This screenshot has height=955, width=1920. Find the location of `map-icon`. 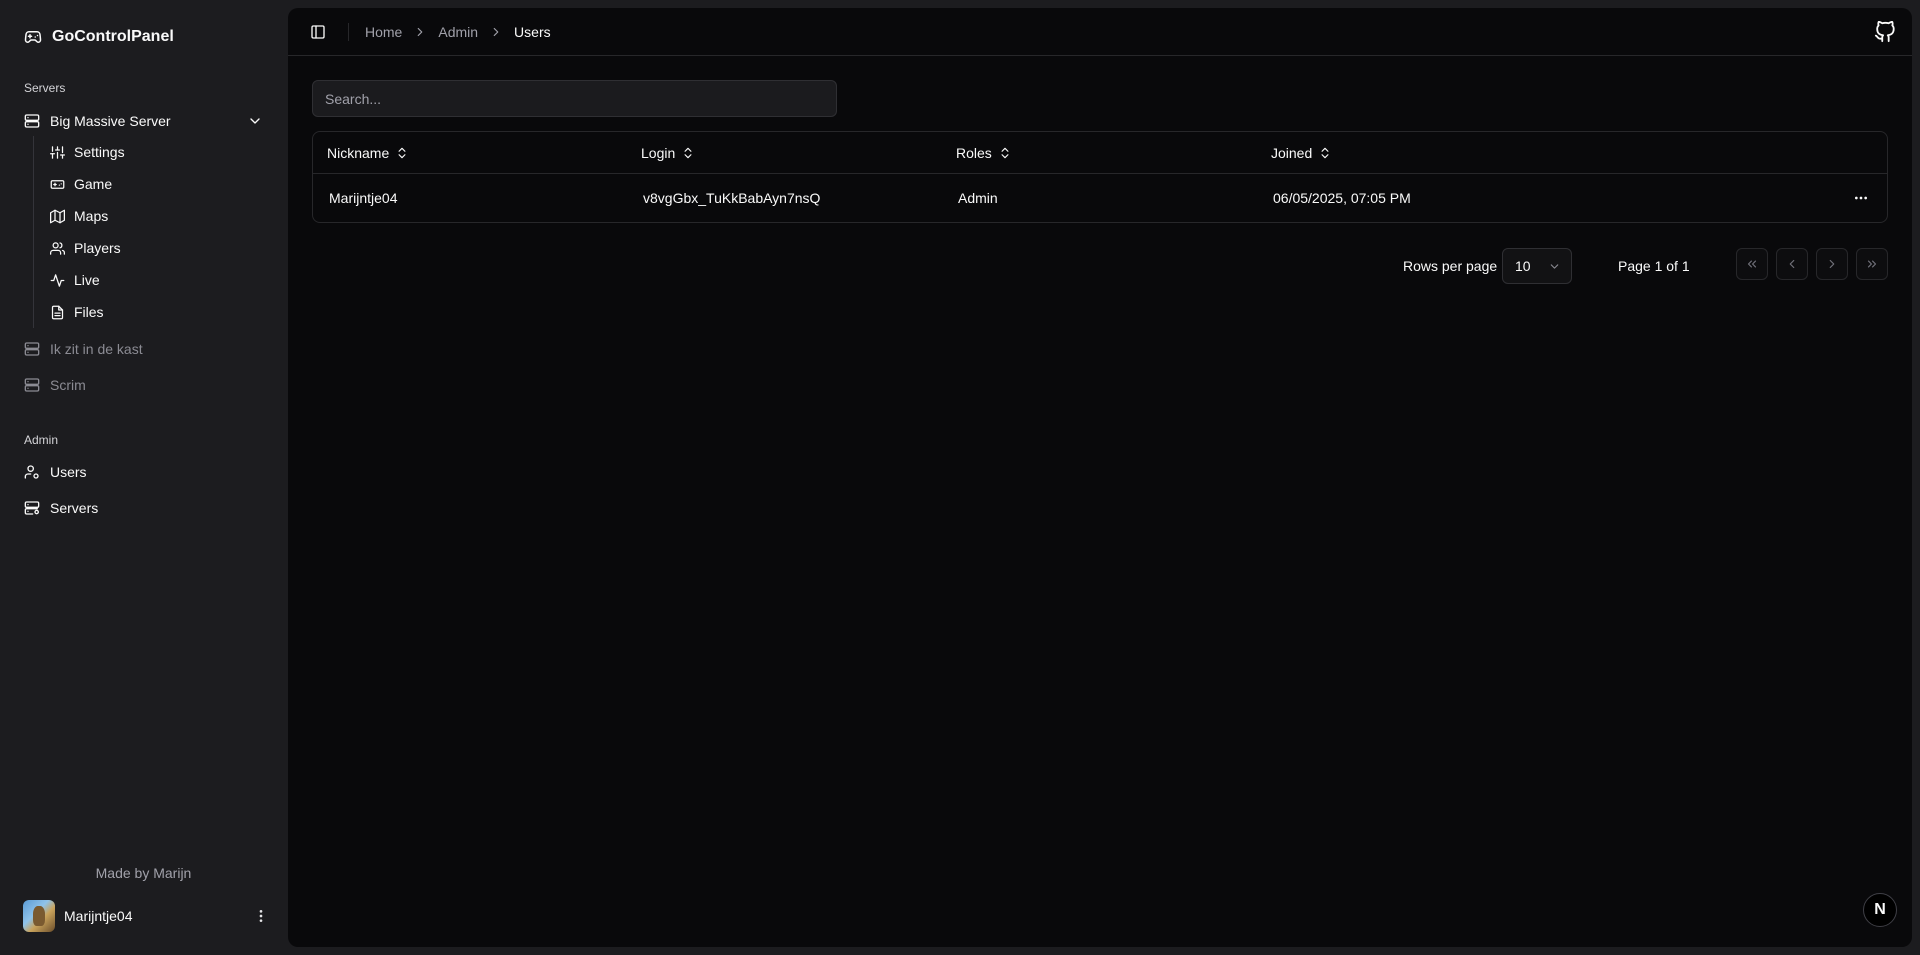

map-icon is located at coordinates (57, 216).